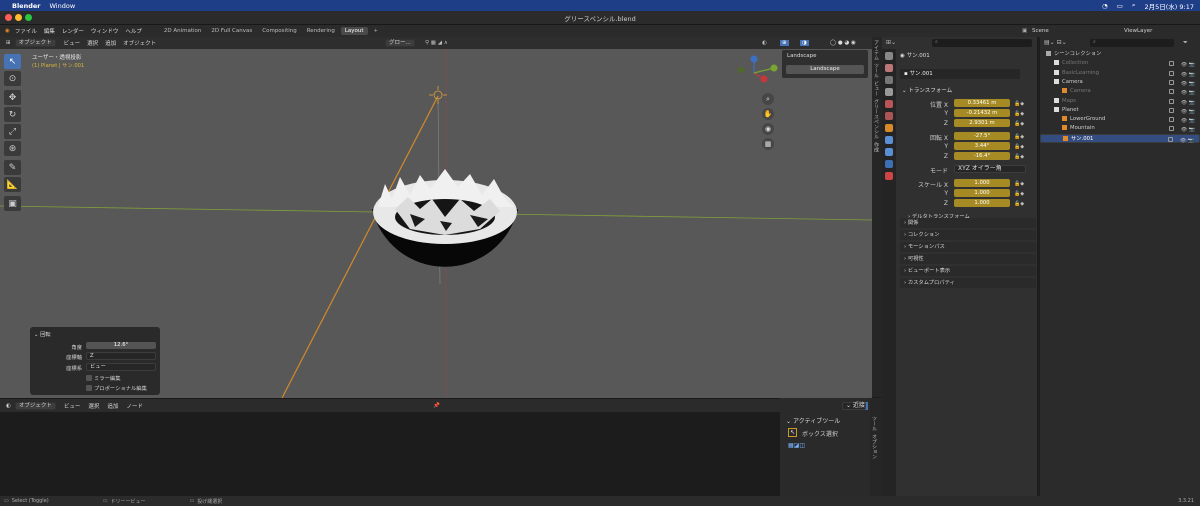 Image resolution: width=1200 pixels, height=506 pixels. I want to click on vp-menu-select: 選択, so click(92, 43).